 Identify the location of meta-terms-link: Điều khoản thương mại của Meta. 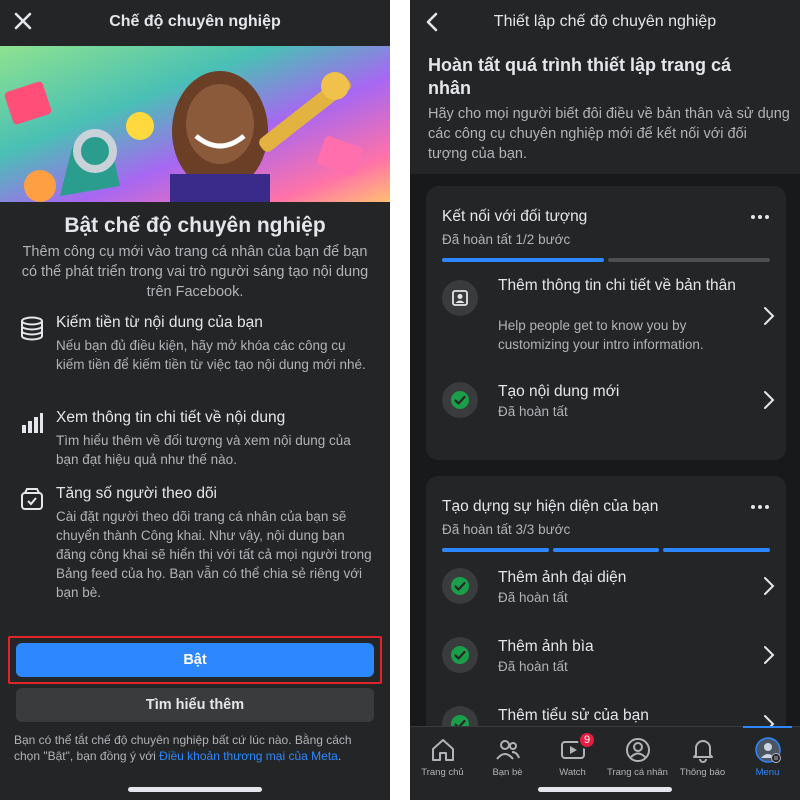
(248, 756).